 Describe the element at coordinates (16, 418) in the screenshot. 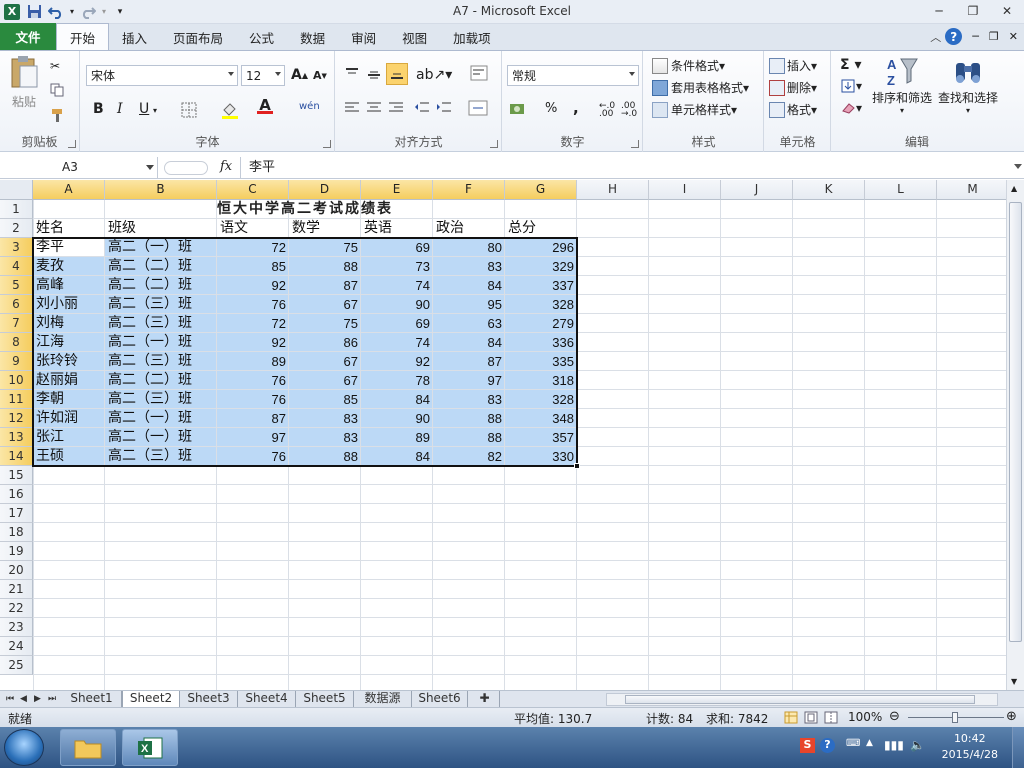

I see `row-header-12: 12` at that location.